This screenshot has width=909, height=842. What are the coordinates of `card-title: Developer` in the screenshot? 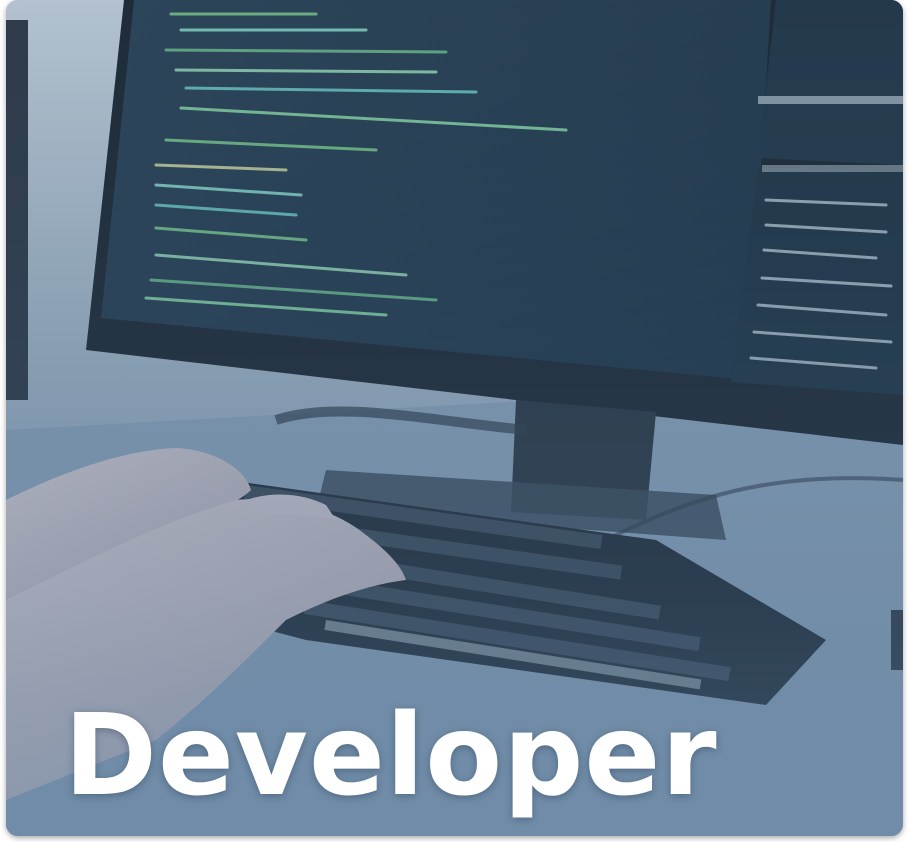 It's located at (391, 756).